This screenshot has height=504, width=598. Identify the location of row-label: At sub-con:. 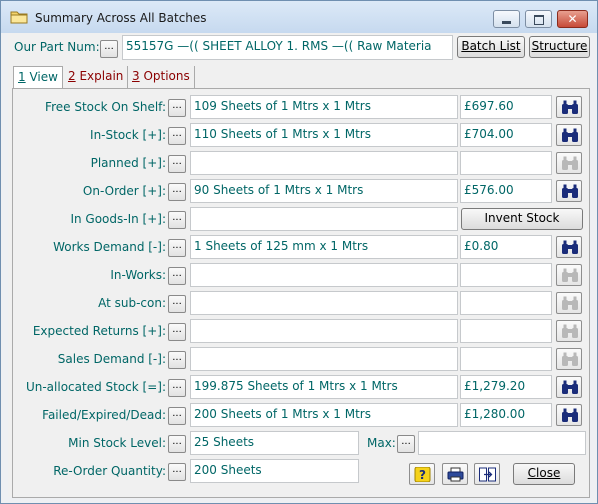
(132, 303).